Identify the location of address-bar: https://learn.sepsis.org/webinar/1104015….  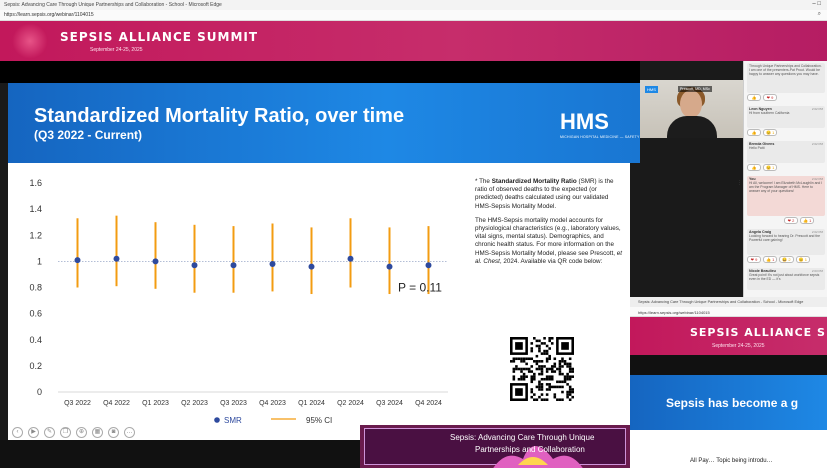
(413, 15).